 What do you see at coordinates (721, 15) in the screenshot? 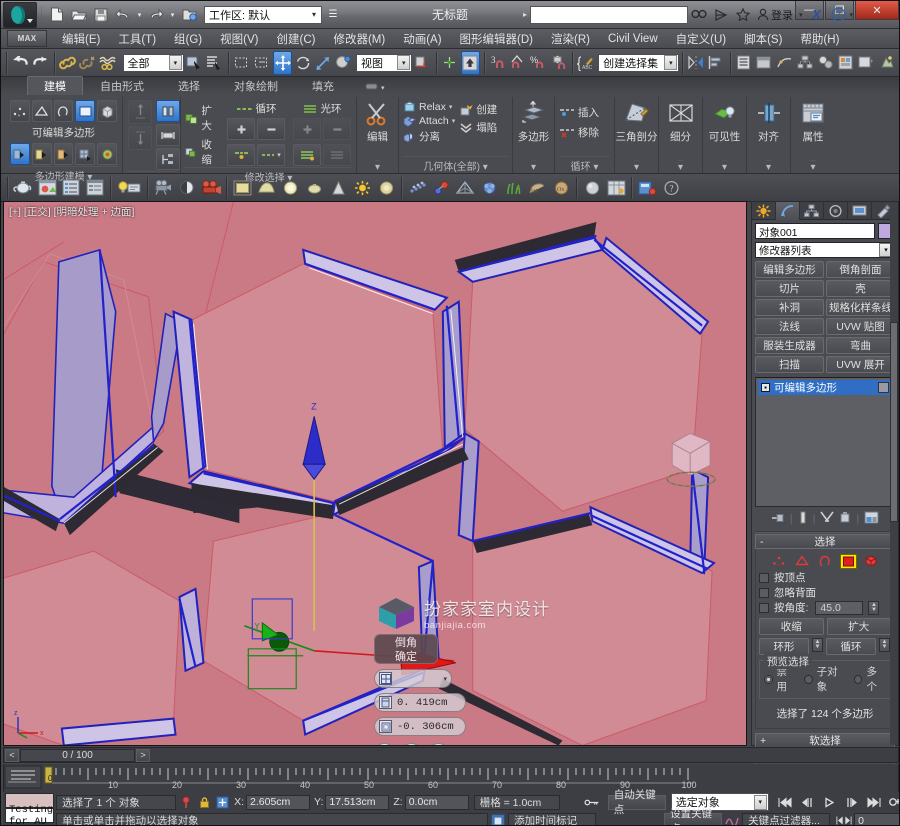
I see `exchange-icon` at bounding box center [721, 15].